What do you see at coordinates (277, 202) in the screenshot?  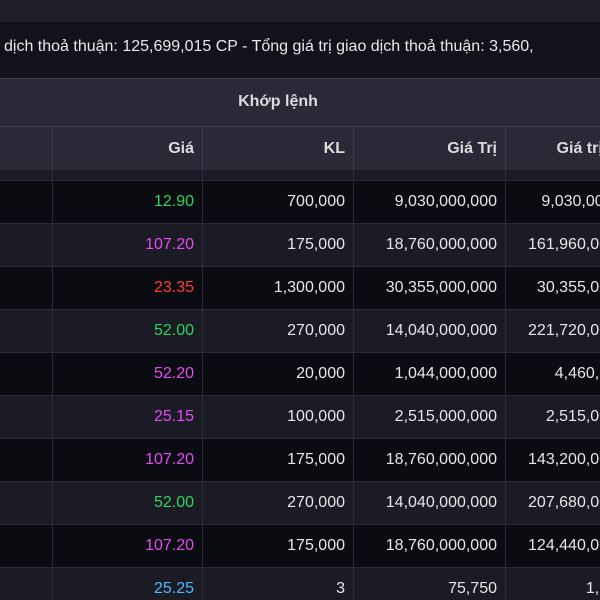 I see `volume-cell: 700,000` at bounding box center [277, 202].